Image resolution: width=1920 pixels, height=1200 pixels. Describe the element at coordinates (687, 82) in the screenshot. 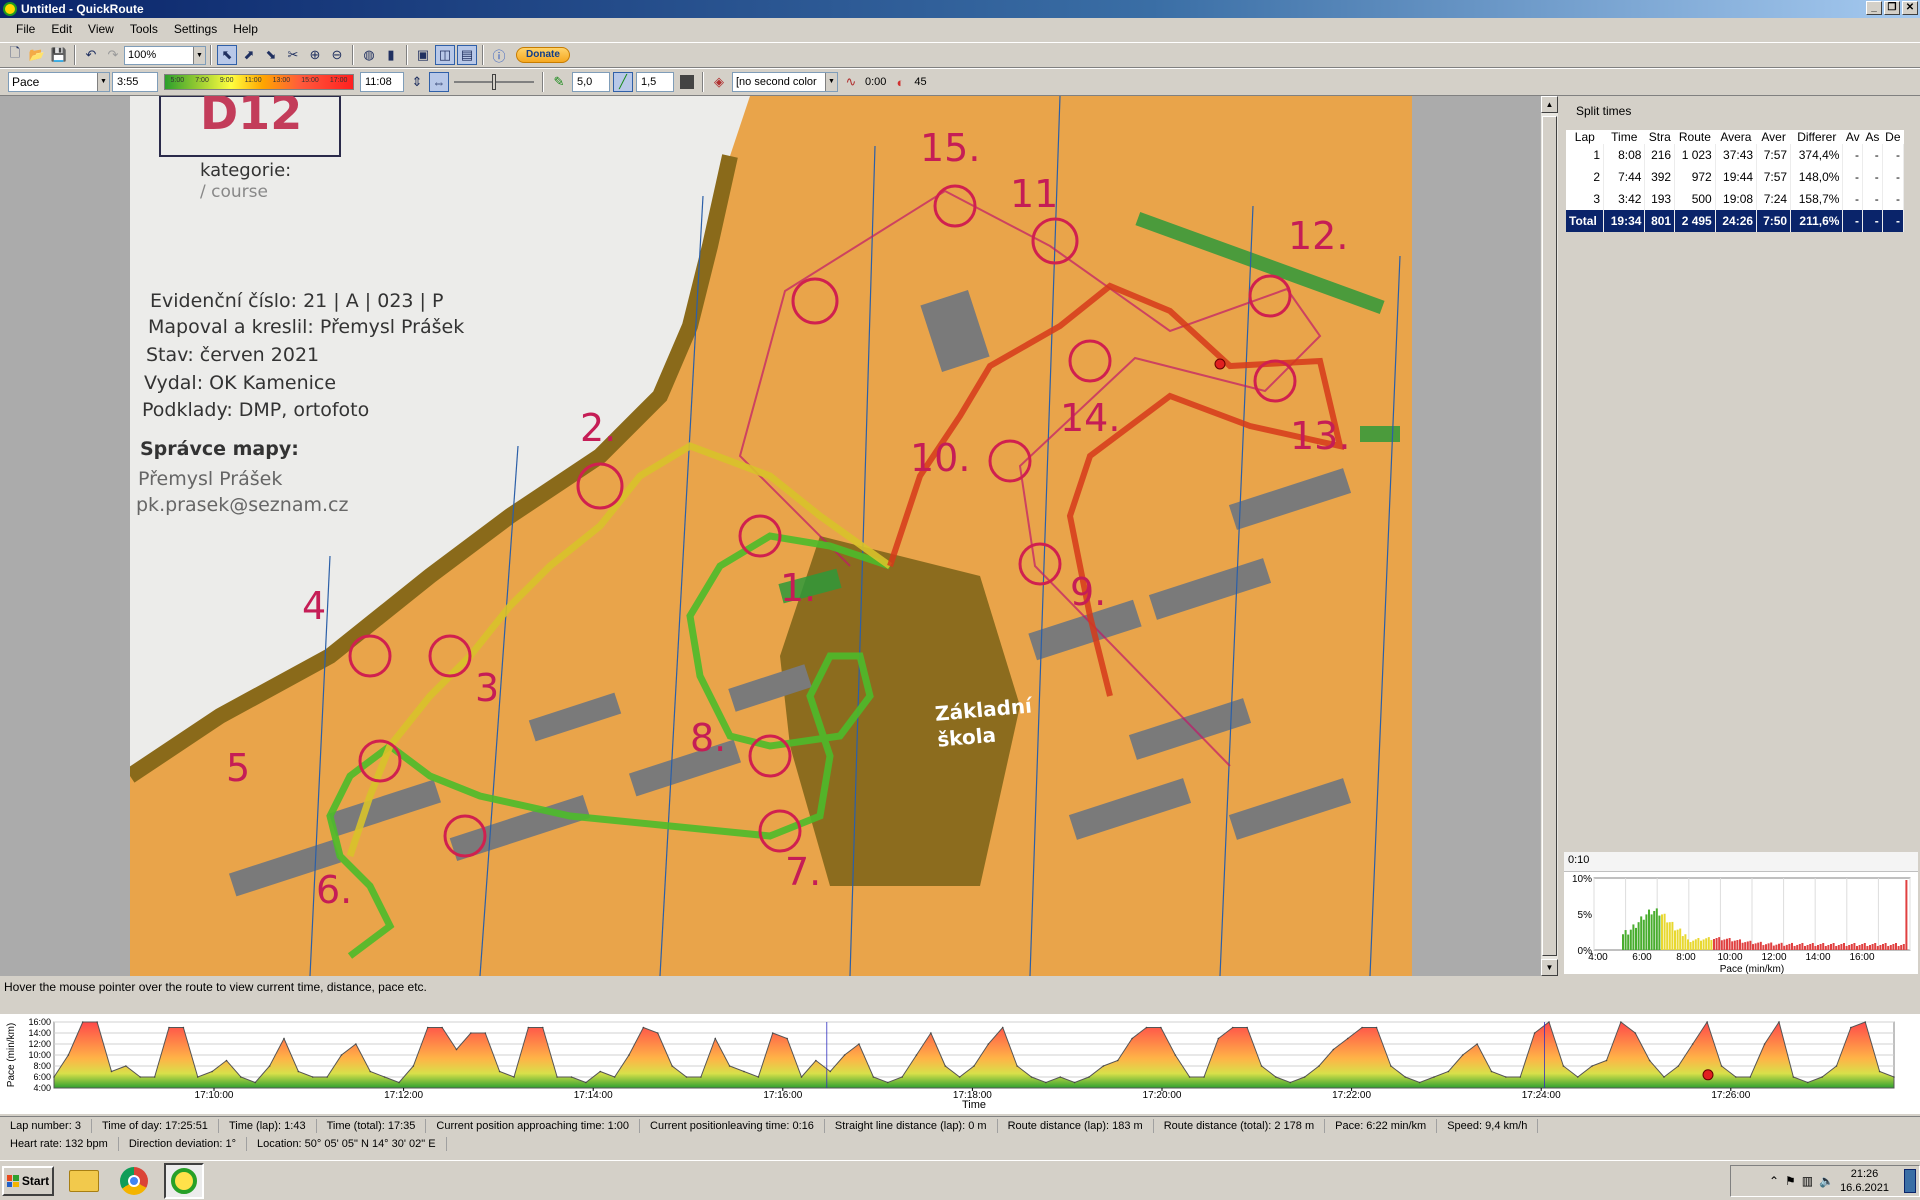

I see `mask-color-icon` at that location.